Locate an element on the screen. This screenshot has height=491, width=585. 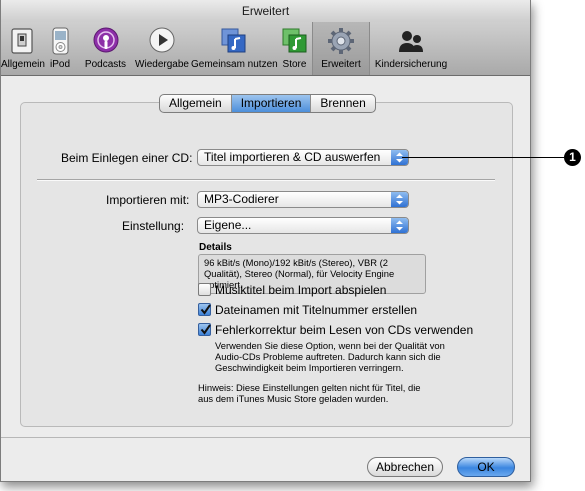
cd-insert-label: Beim Einlegen einer CD: is located at coordinates (127, 158).